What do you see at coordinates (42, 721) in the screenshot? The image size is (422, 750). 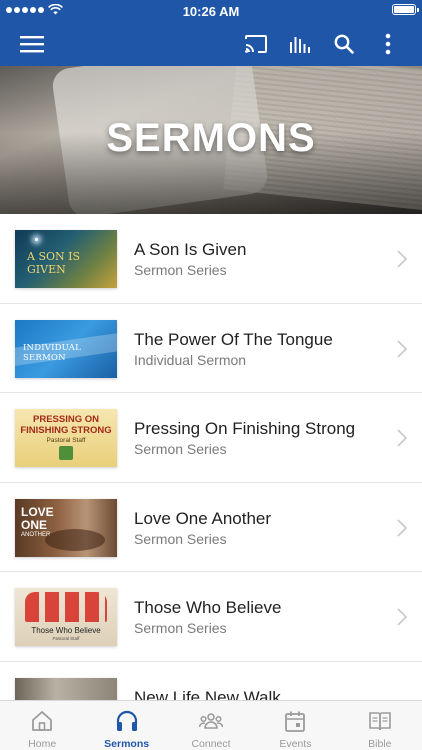 I see `home-icon` at bounding box center [42, 721].